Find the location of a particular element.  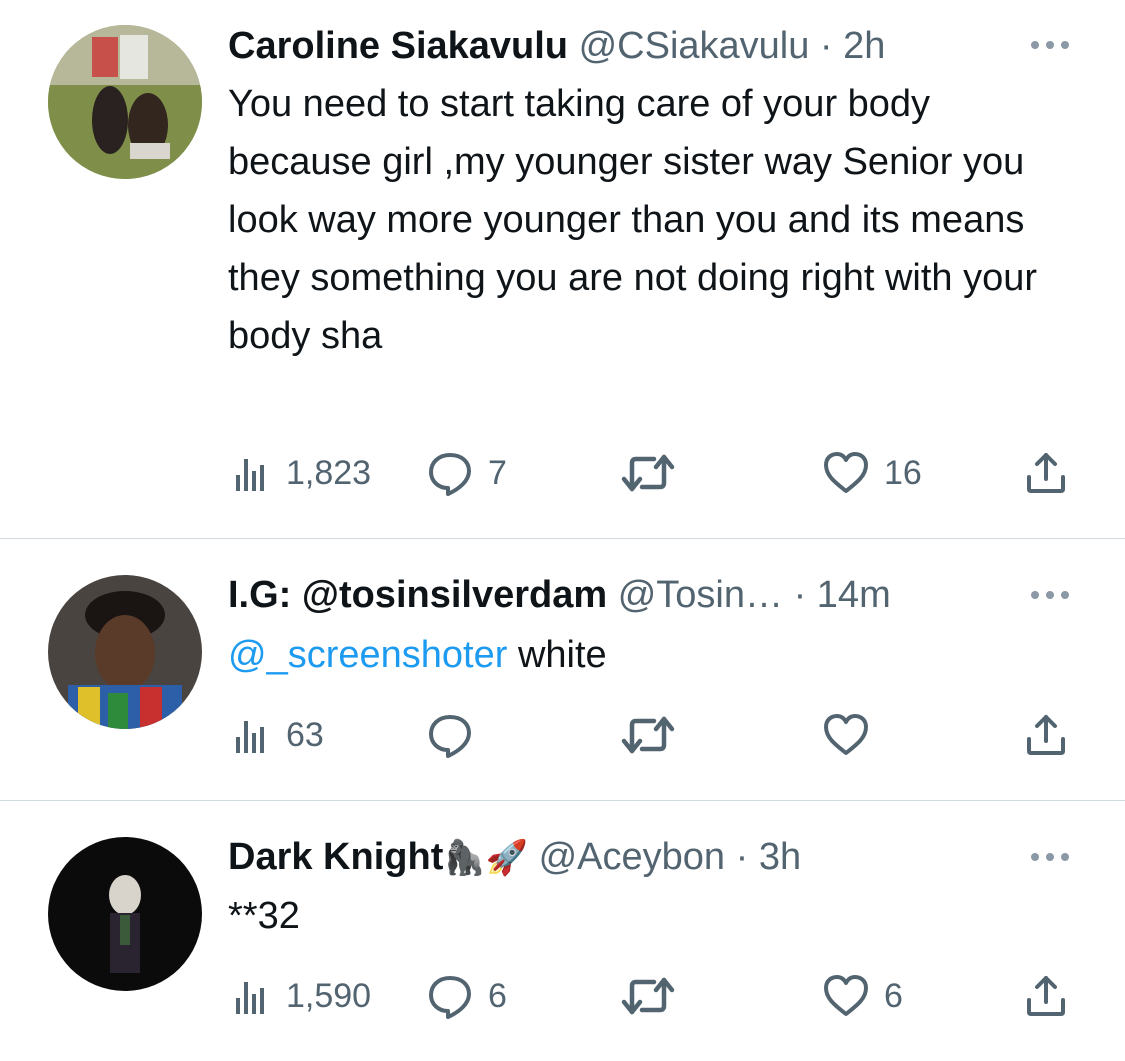

name-emoji: 🦍🚀 is located at coordinates (486, 858).